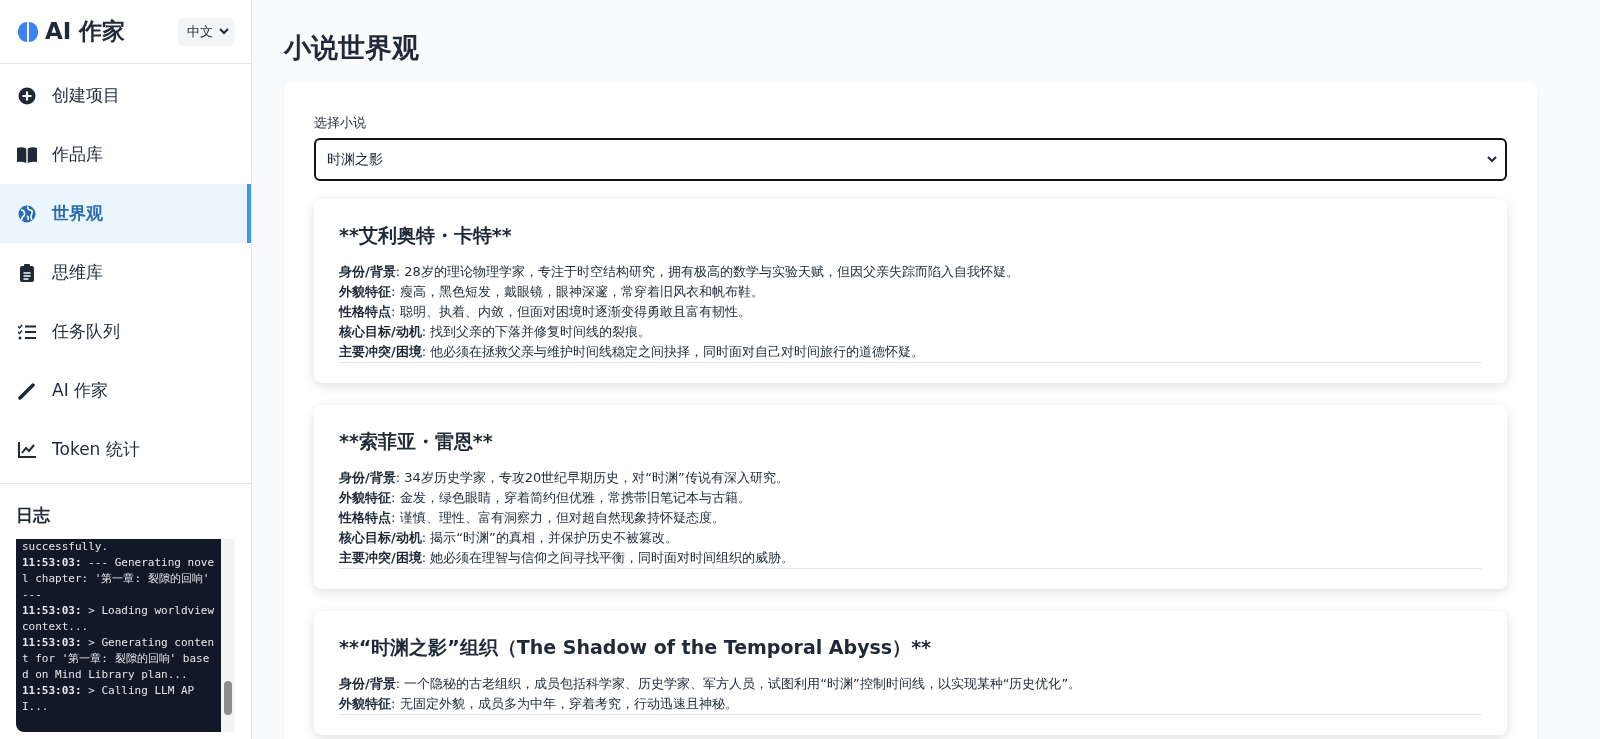  I want to click on nav-item: 创建项目, so click(125, 95).